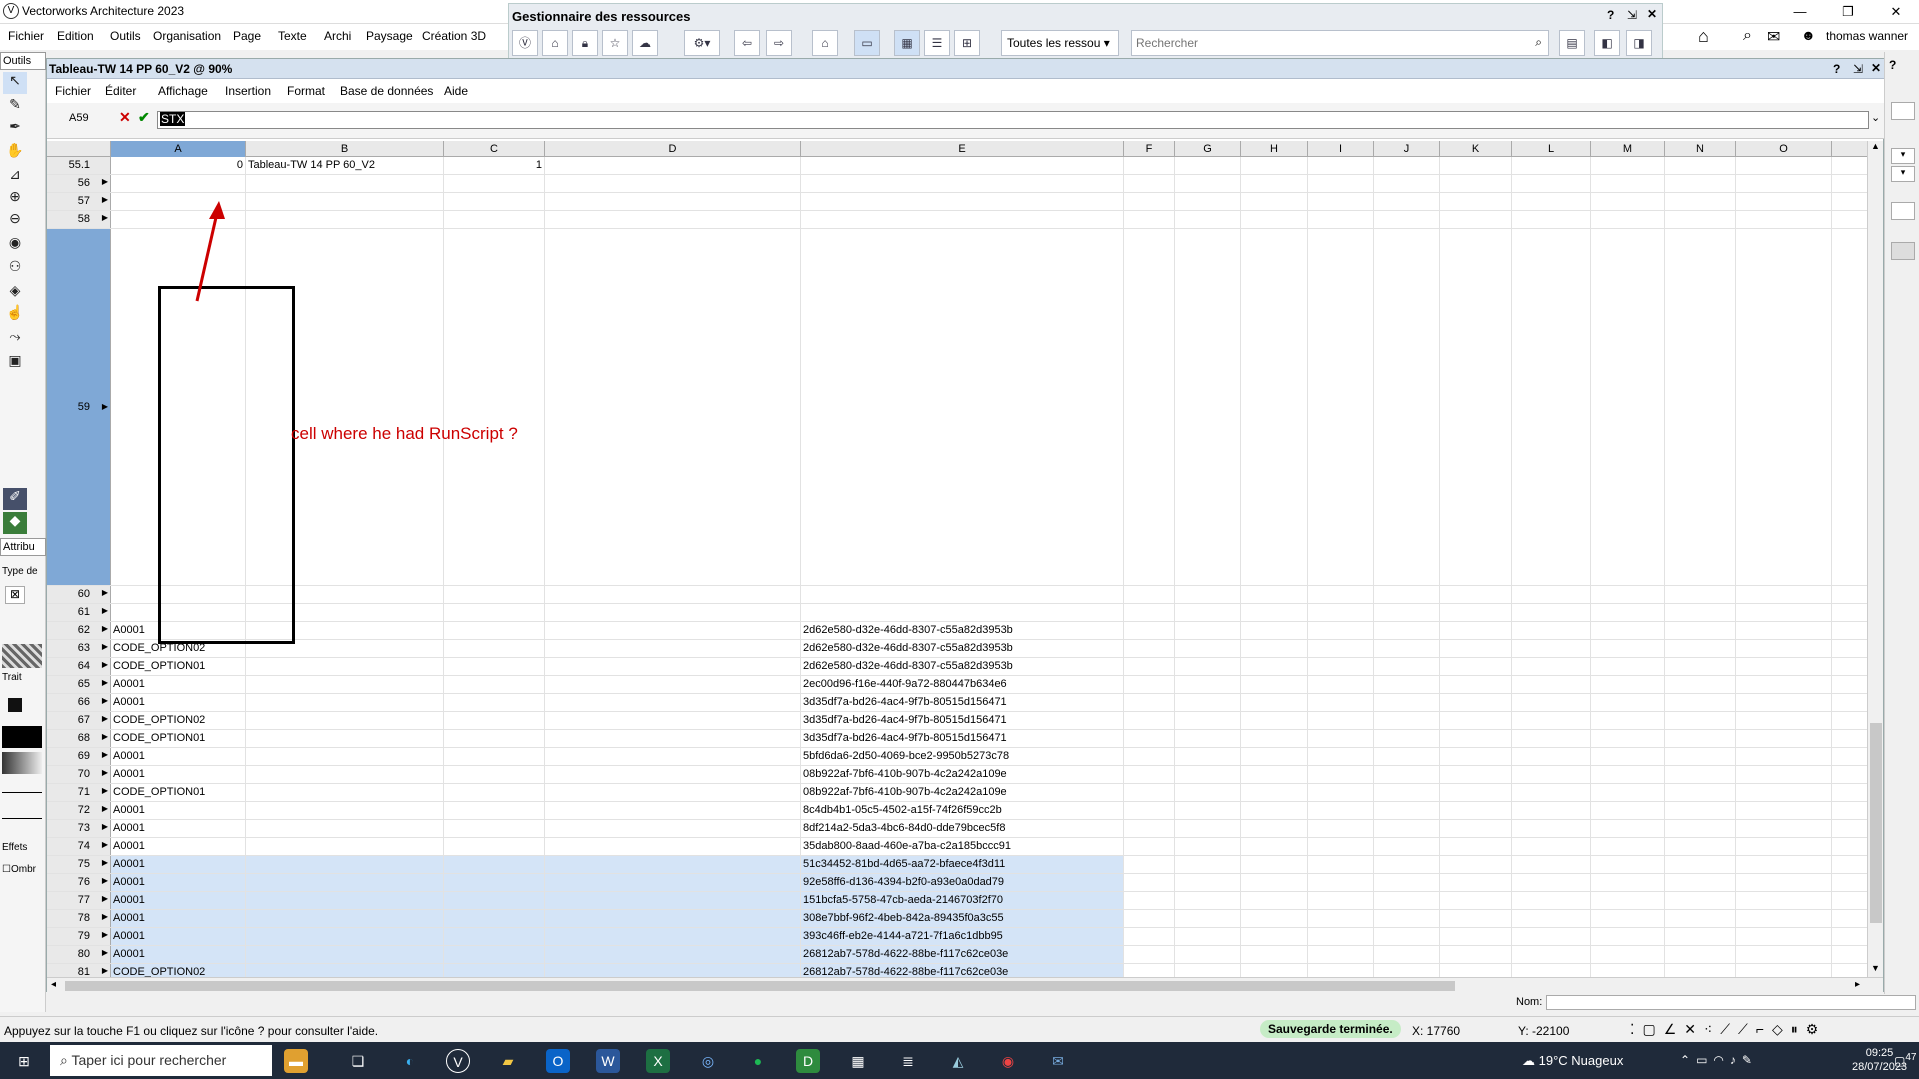  Describe the element at coordinates (962, 900) in the screenshot. I see `table-cell: 151bcfa5-5758-47cb-aeda-2146703f2f70` at that location.